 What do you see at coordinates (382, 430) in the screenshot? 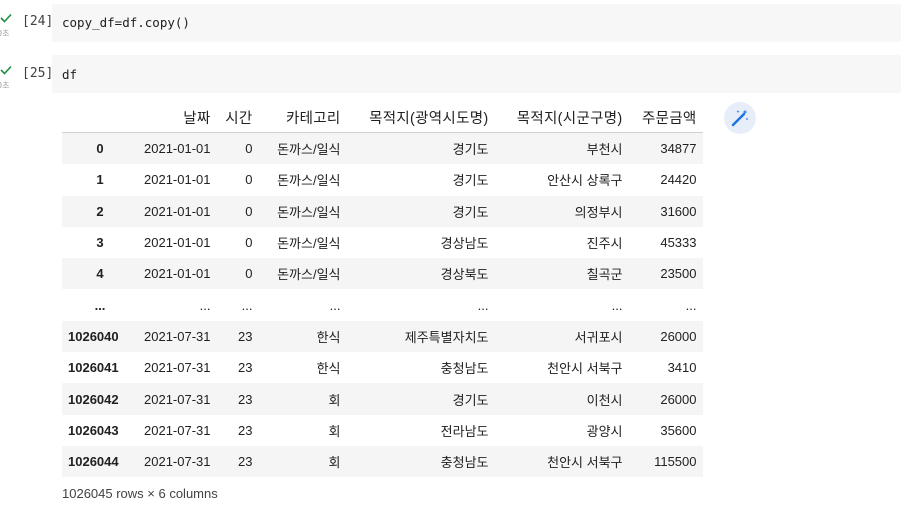
I see `table-row: 1026043 2021-07-31 23 회 전라남도 광양시 35600` at bounding box center [382, 430].